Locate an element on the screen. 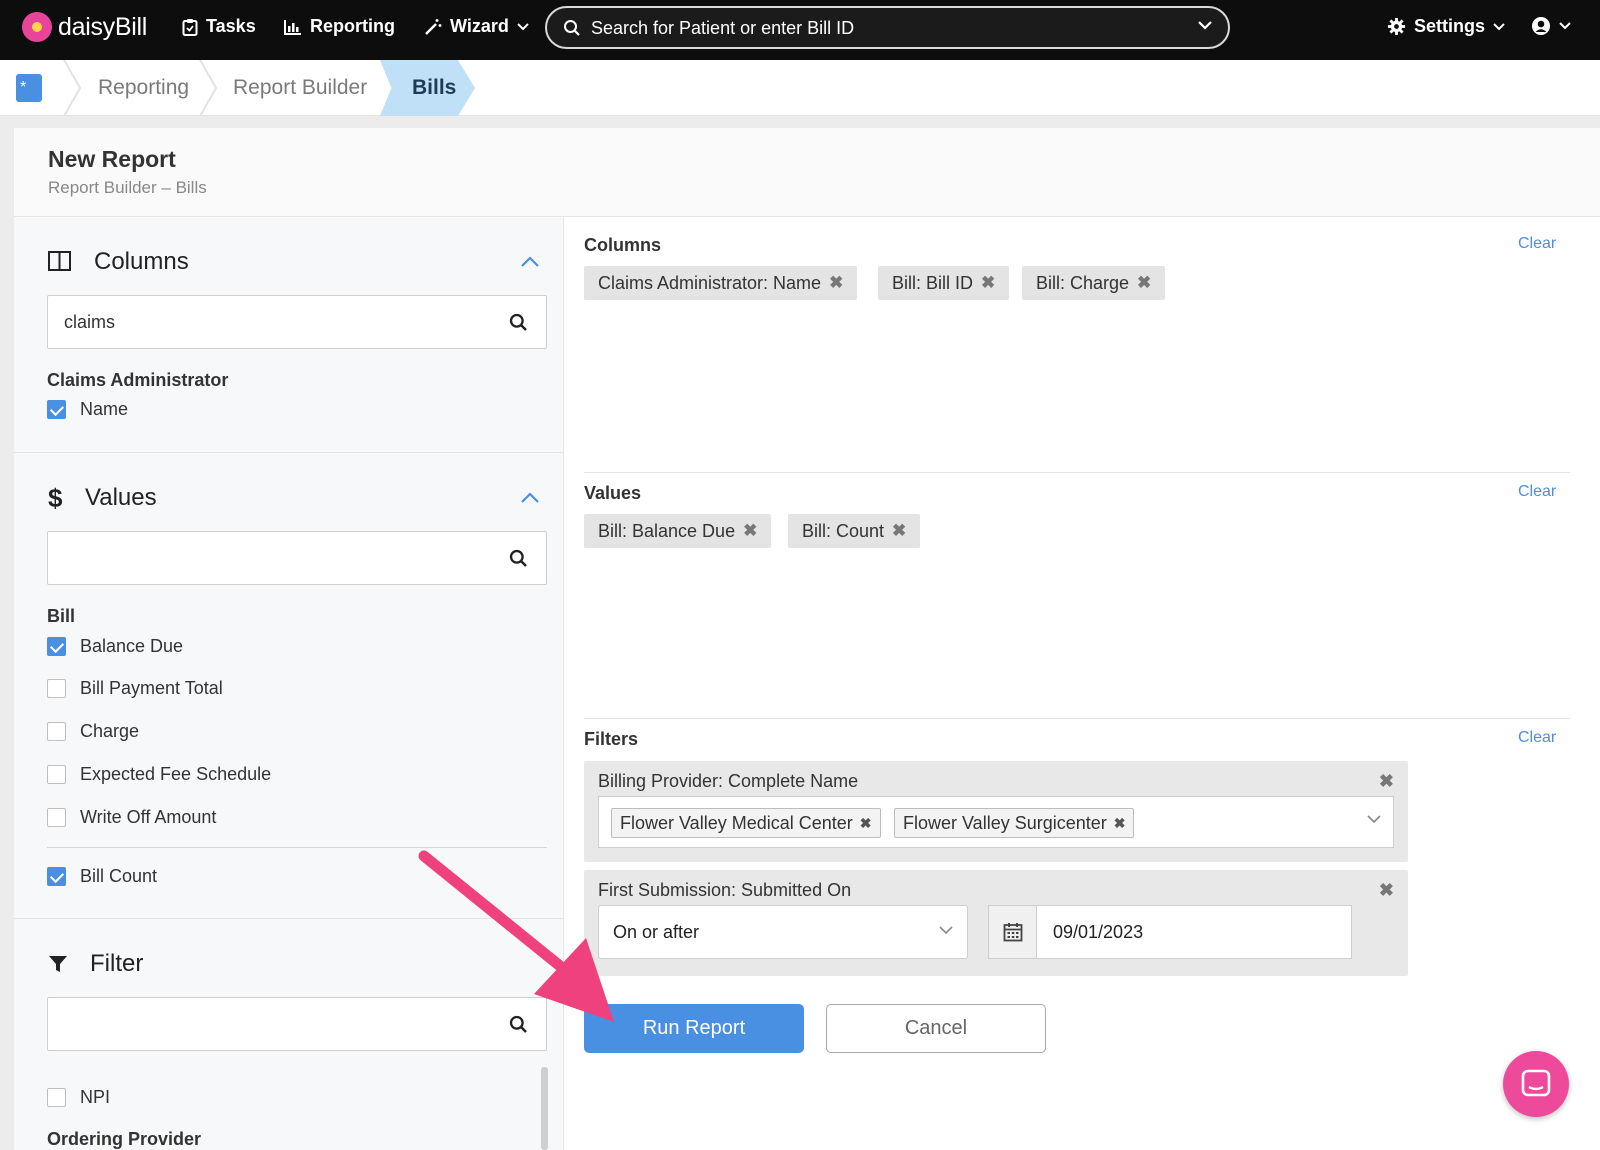 The width and height of the screenshot is (1600, 1150). nav-wizard: Wizard is located at coordinates (476, 26).